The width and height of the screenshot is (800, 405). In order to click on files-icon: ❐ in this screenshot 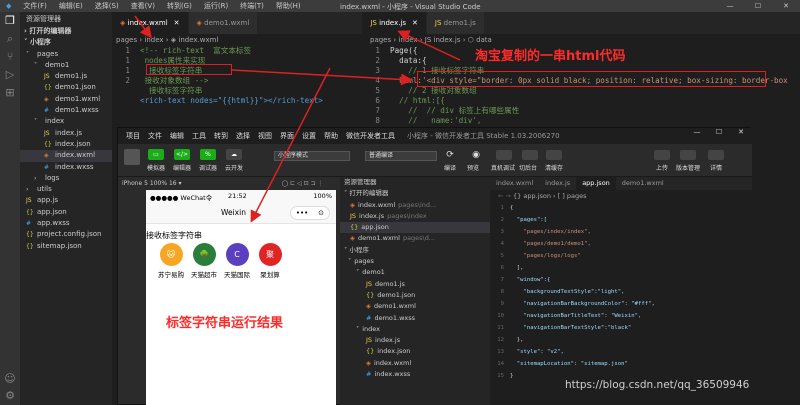, I will do `click(10, 21)`.